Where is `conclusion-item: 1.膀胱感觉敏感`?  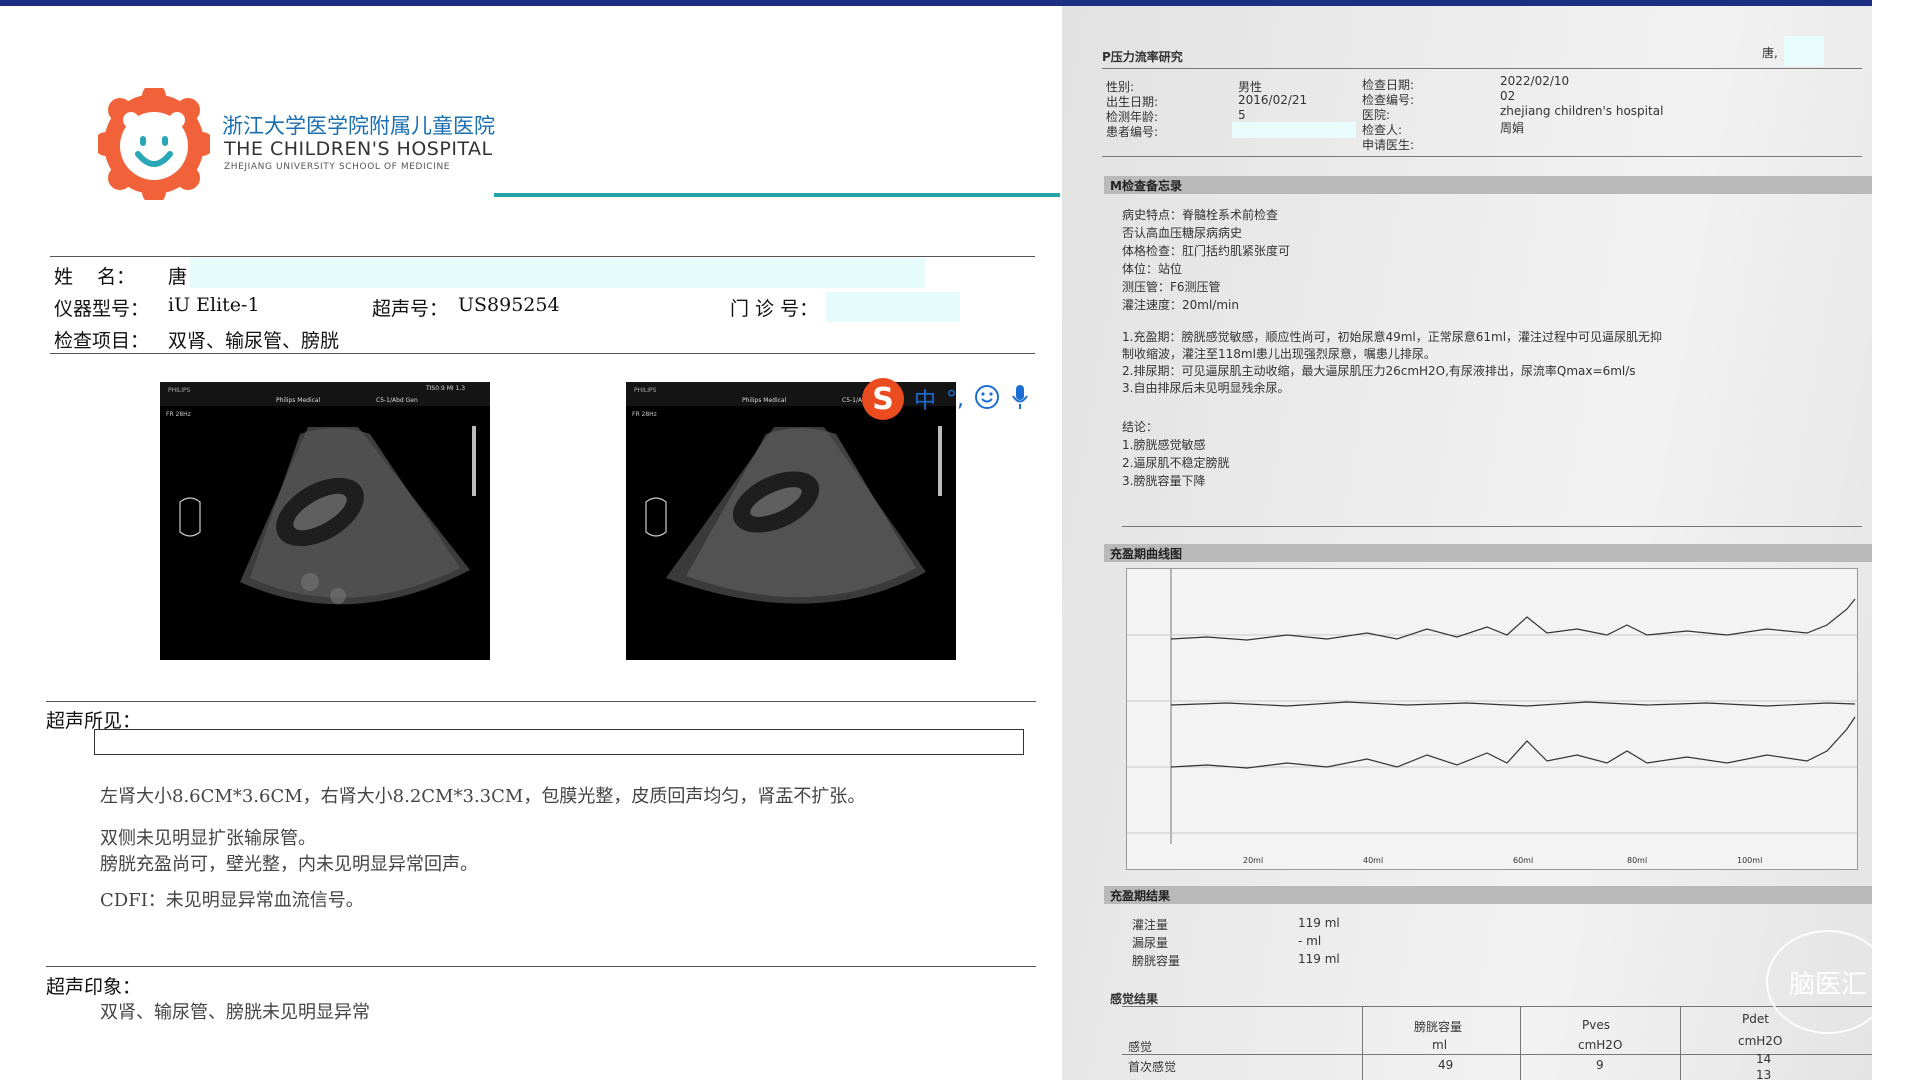
conclusion-item: 1.膀胱感觉敏感 is located at coordinates (1164, 445).